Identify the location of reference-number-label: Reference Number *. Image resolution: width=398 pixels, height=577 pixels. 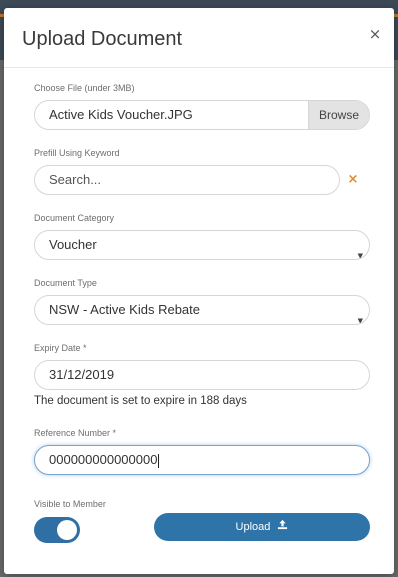
(75, 433).